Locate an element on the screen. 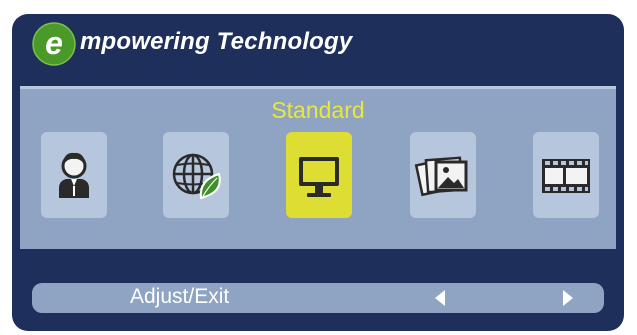 The height and width of the screenshot is (335, 637). brand-tagline: mpowering Technology is located at coordinates (216, 41).